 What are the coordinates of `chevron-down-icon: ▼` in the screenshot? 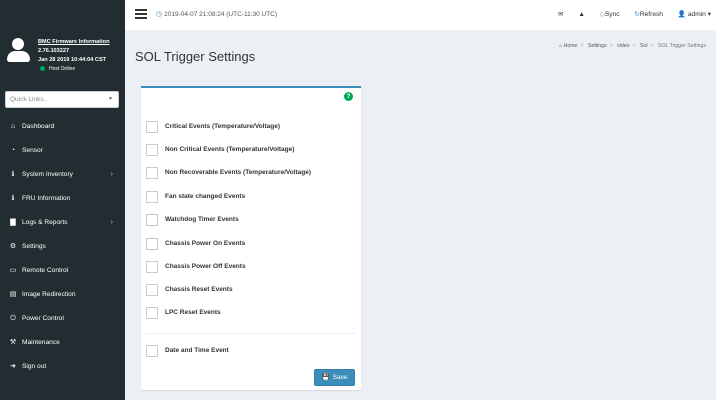 It's located at (110, 99).